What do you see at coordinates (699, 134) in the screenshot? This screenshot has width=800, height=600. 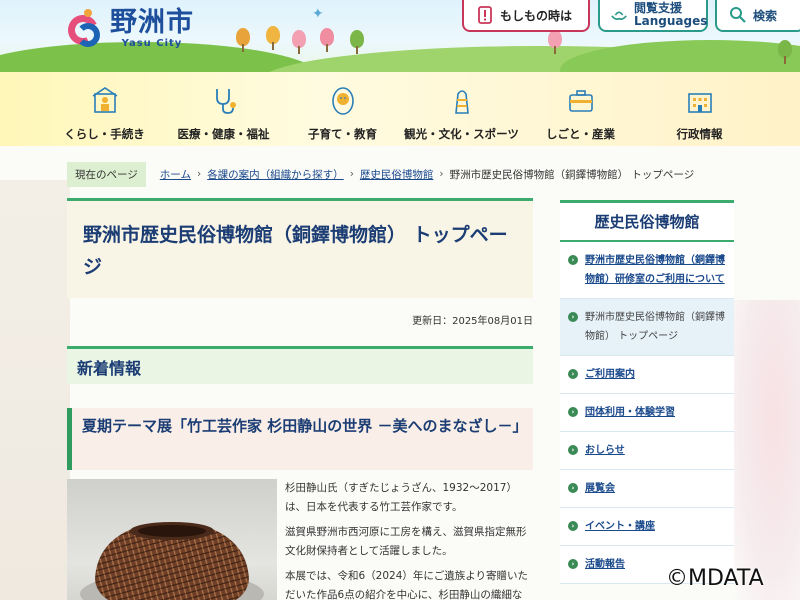 I see `nav-label: 行政情報` at bounding box center [699, 134].